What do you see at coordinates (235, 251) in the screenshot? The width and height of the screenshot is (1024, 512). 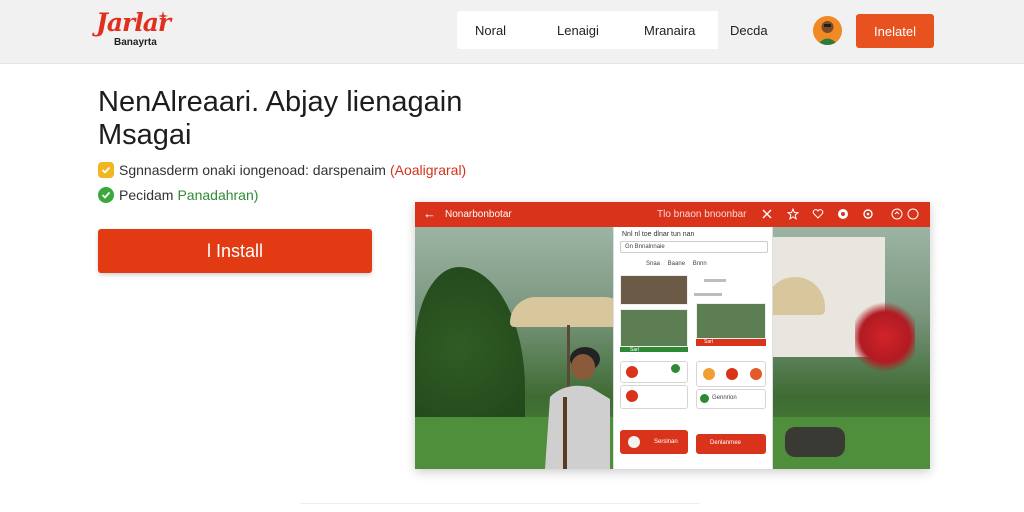 I see `install-button: l Install` at bounding box center [235, 251].